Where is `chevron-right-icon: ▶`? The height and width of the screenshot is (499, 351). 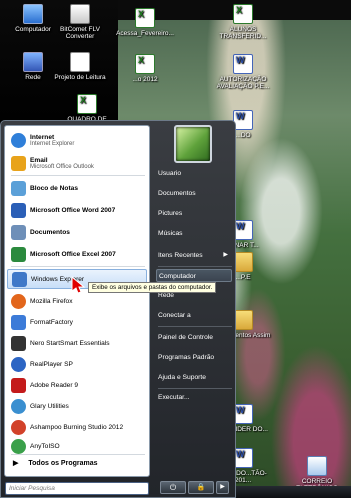 chevron-right-icon: ▶ is located at coordinates (222, 487).